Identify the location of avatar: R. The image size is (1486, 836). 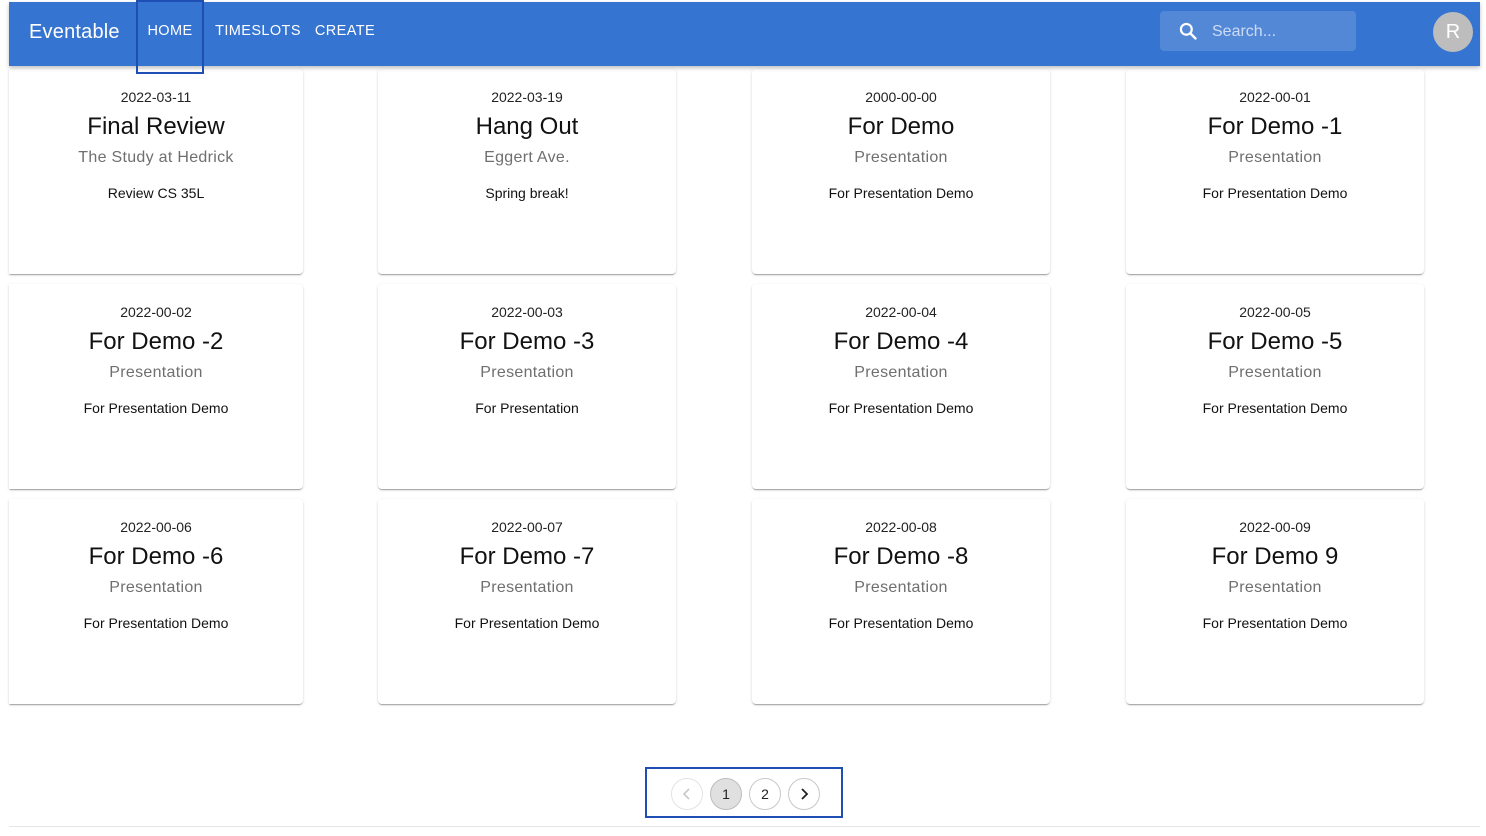
(1453, 32).